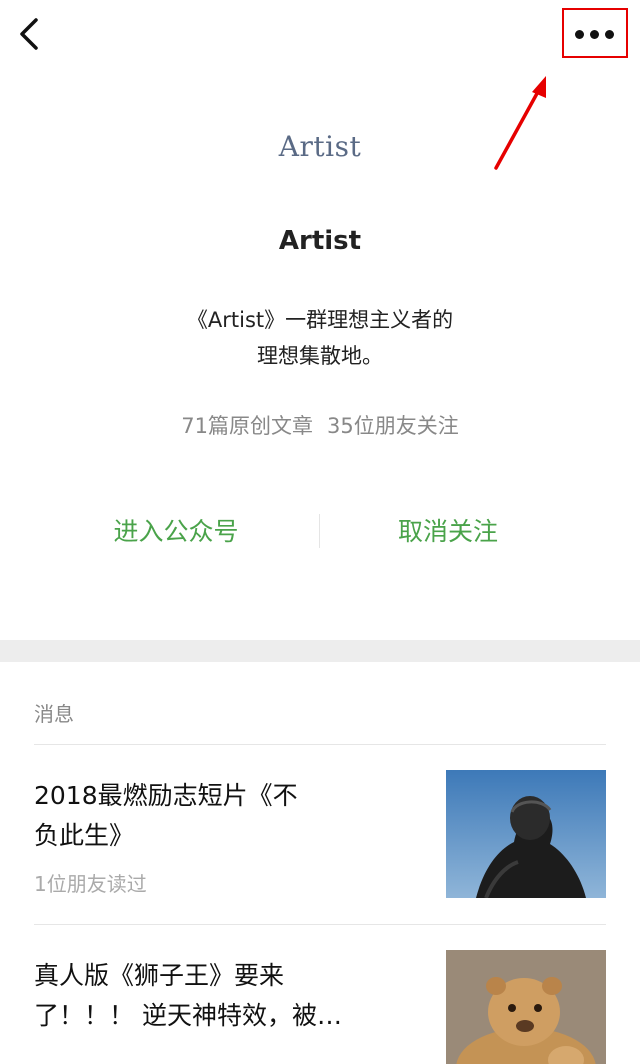 The width and height of the screenshot is (640, 1064). I want to click on account-name: Artist, so click(320, 241).